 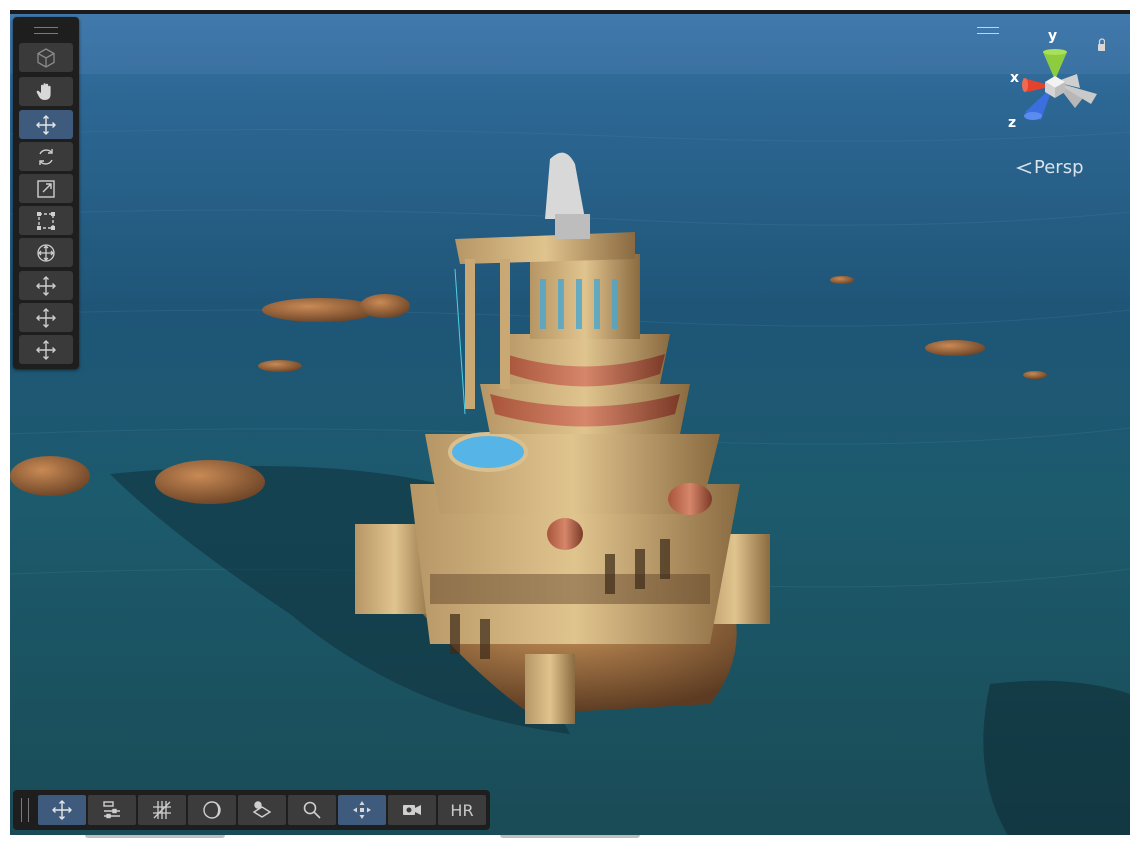 What do you see at coordinates (1101, 44) in the screenshot?
I see `lock-icon` at bounding box center [1101, 44].